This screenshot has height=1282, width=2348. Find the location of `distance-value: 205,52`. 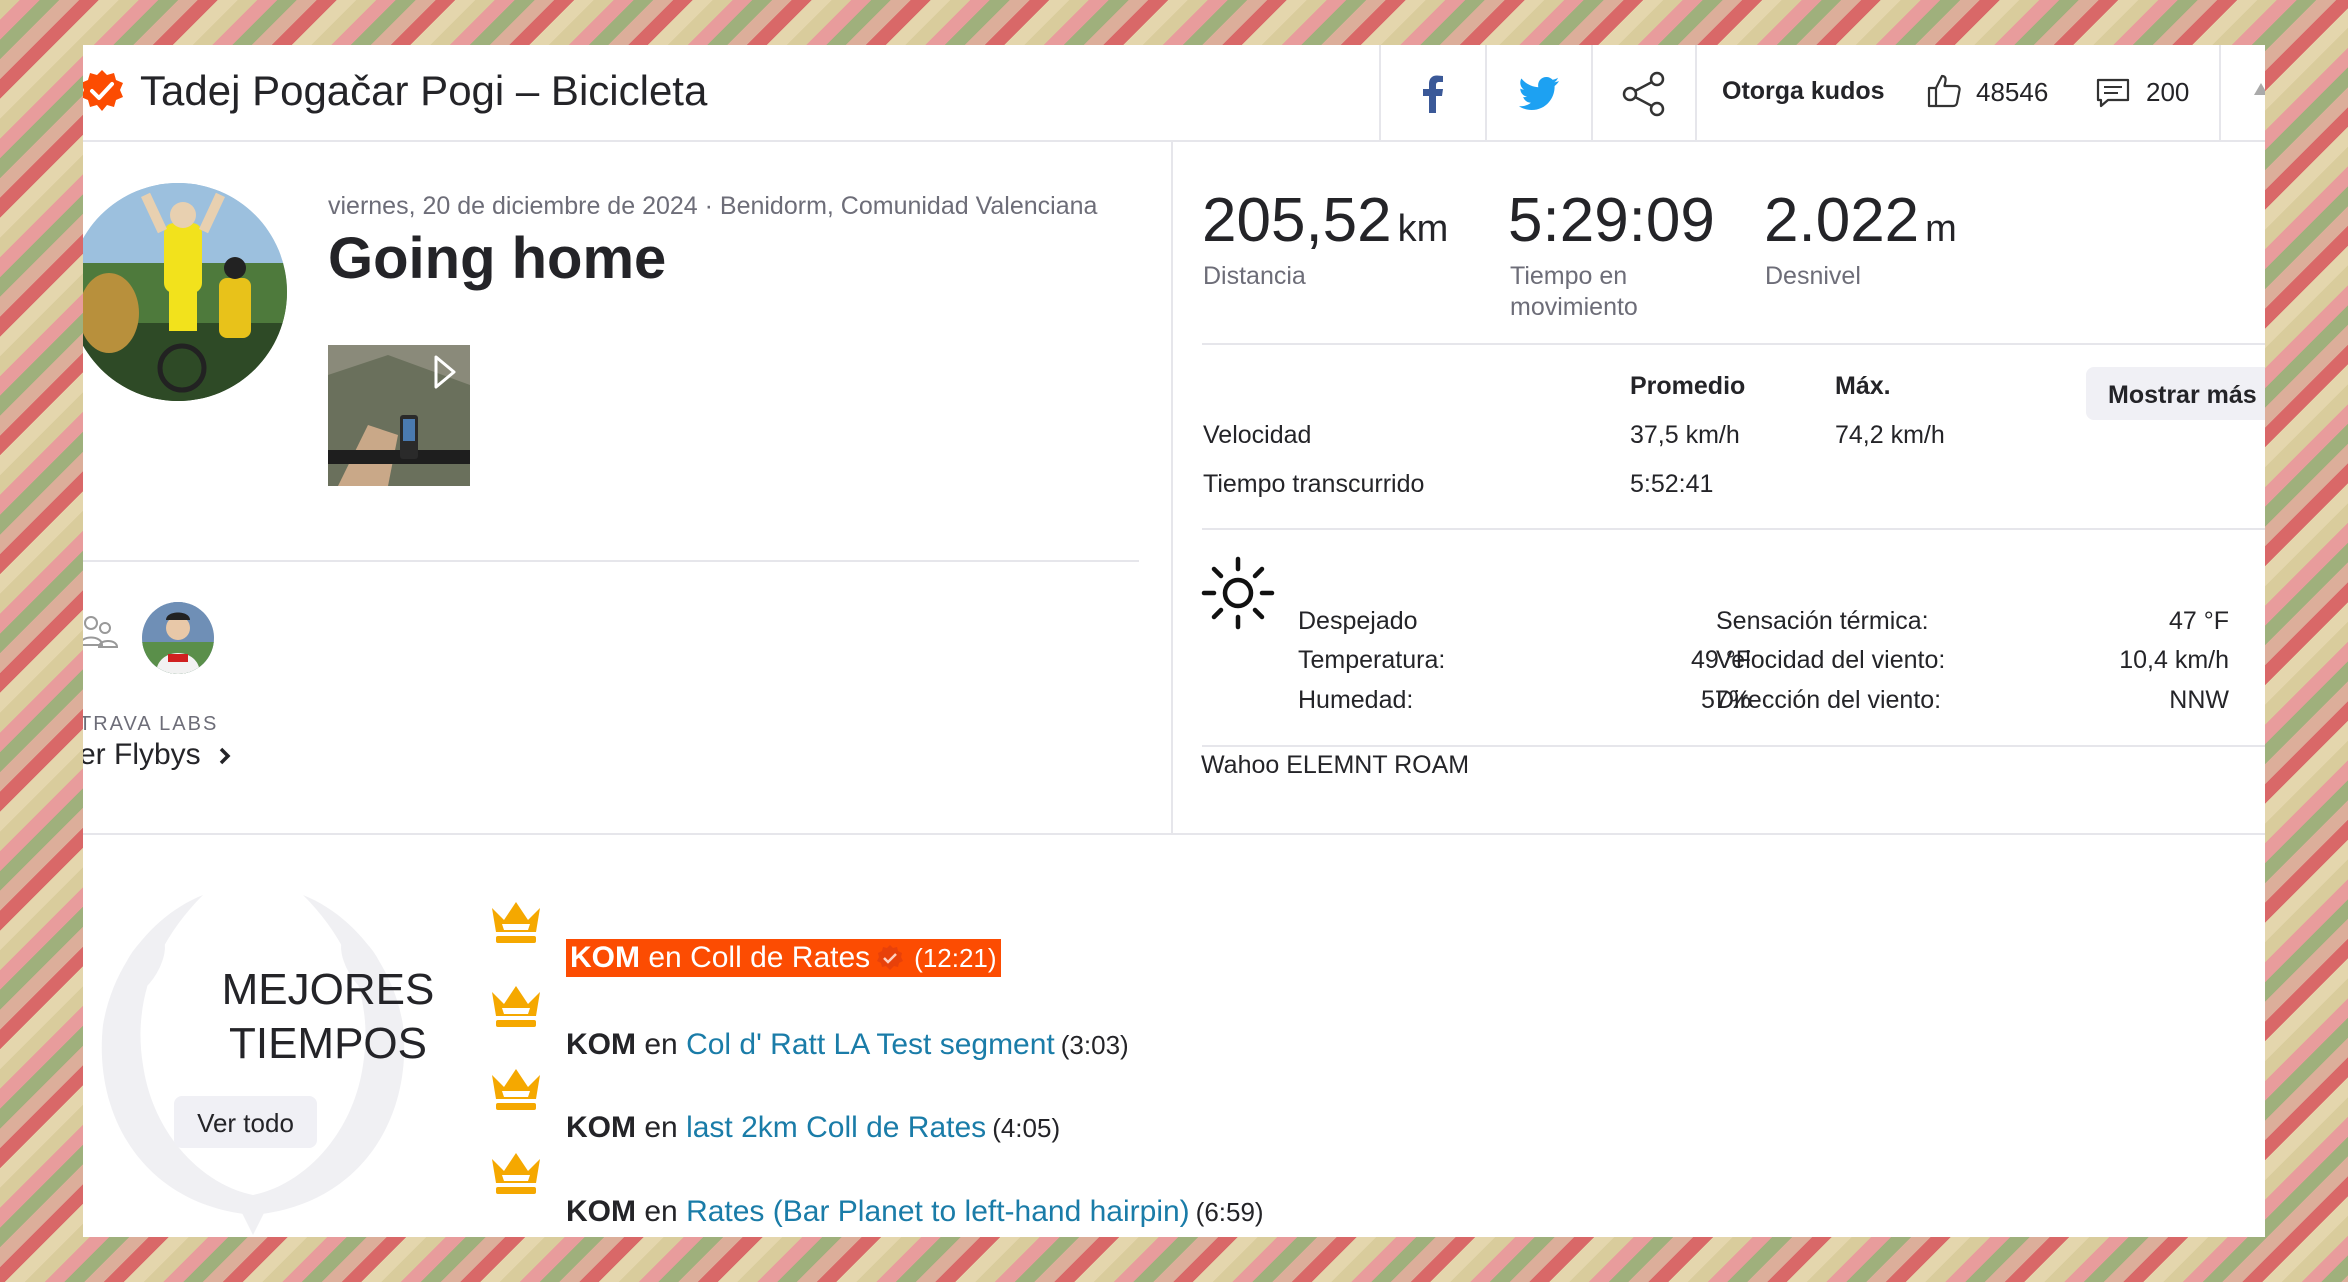

distance-value: 205,52 is located at coordinates (1297, 220).